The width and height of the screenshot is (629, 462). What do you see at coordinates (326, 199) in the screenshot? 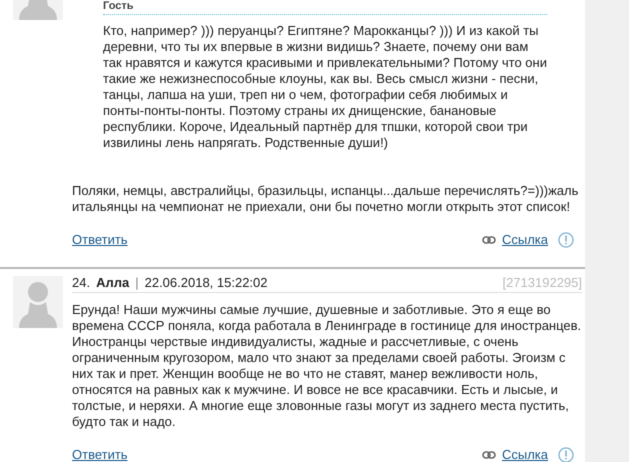
I see `comment-text: Поляки, немцы, австралийцы, бразильцы, испанцы...дальше перечислять?=)))жаль итальянцы на чемпионат не приехали, они бы почетно могли открыть этот список!` at bounding box center [326, 199].